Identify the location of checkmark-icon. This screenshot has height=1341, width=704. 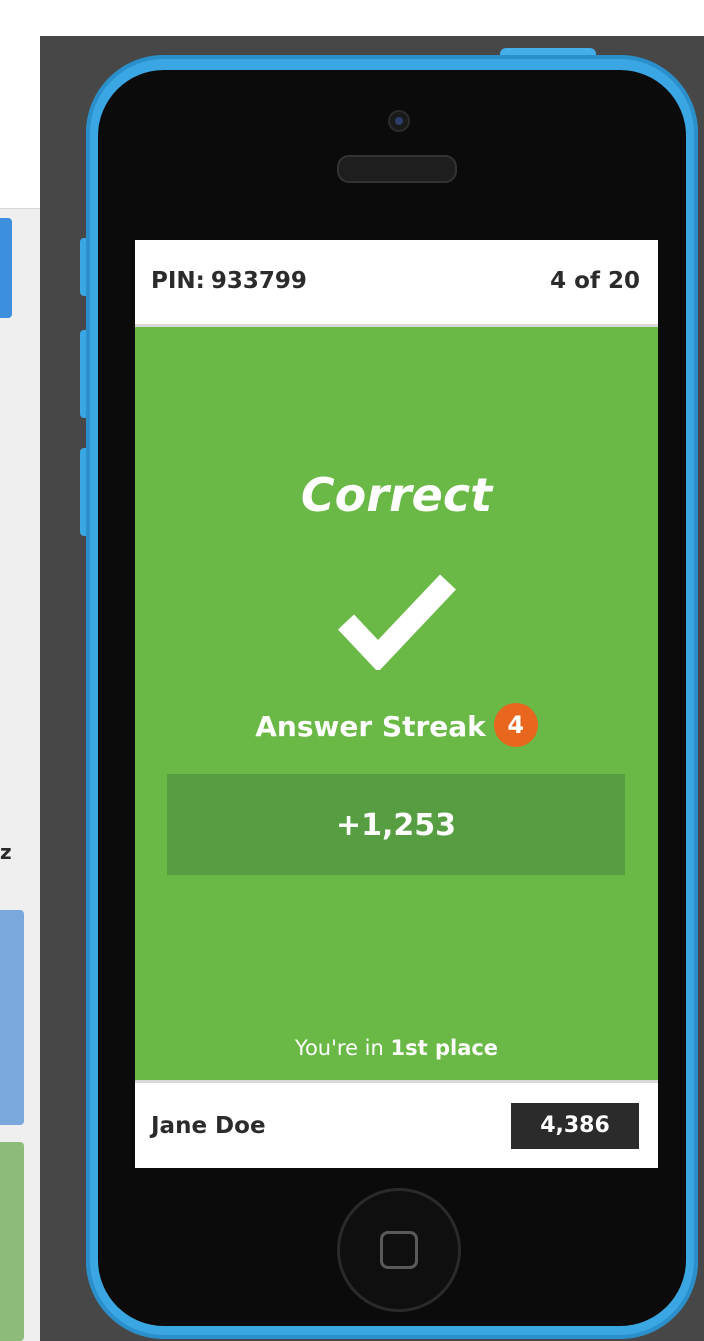
(396, 622).